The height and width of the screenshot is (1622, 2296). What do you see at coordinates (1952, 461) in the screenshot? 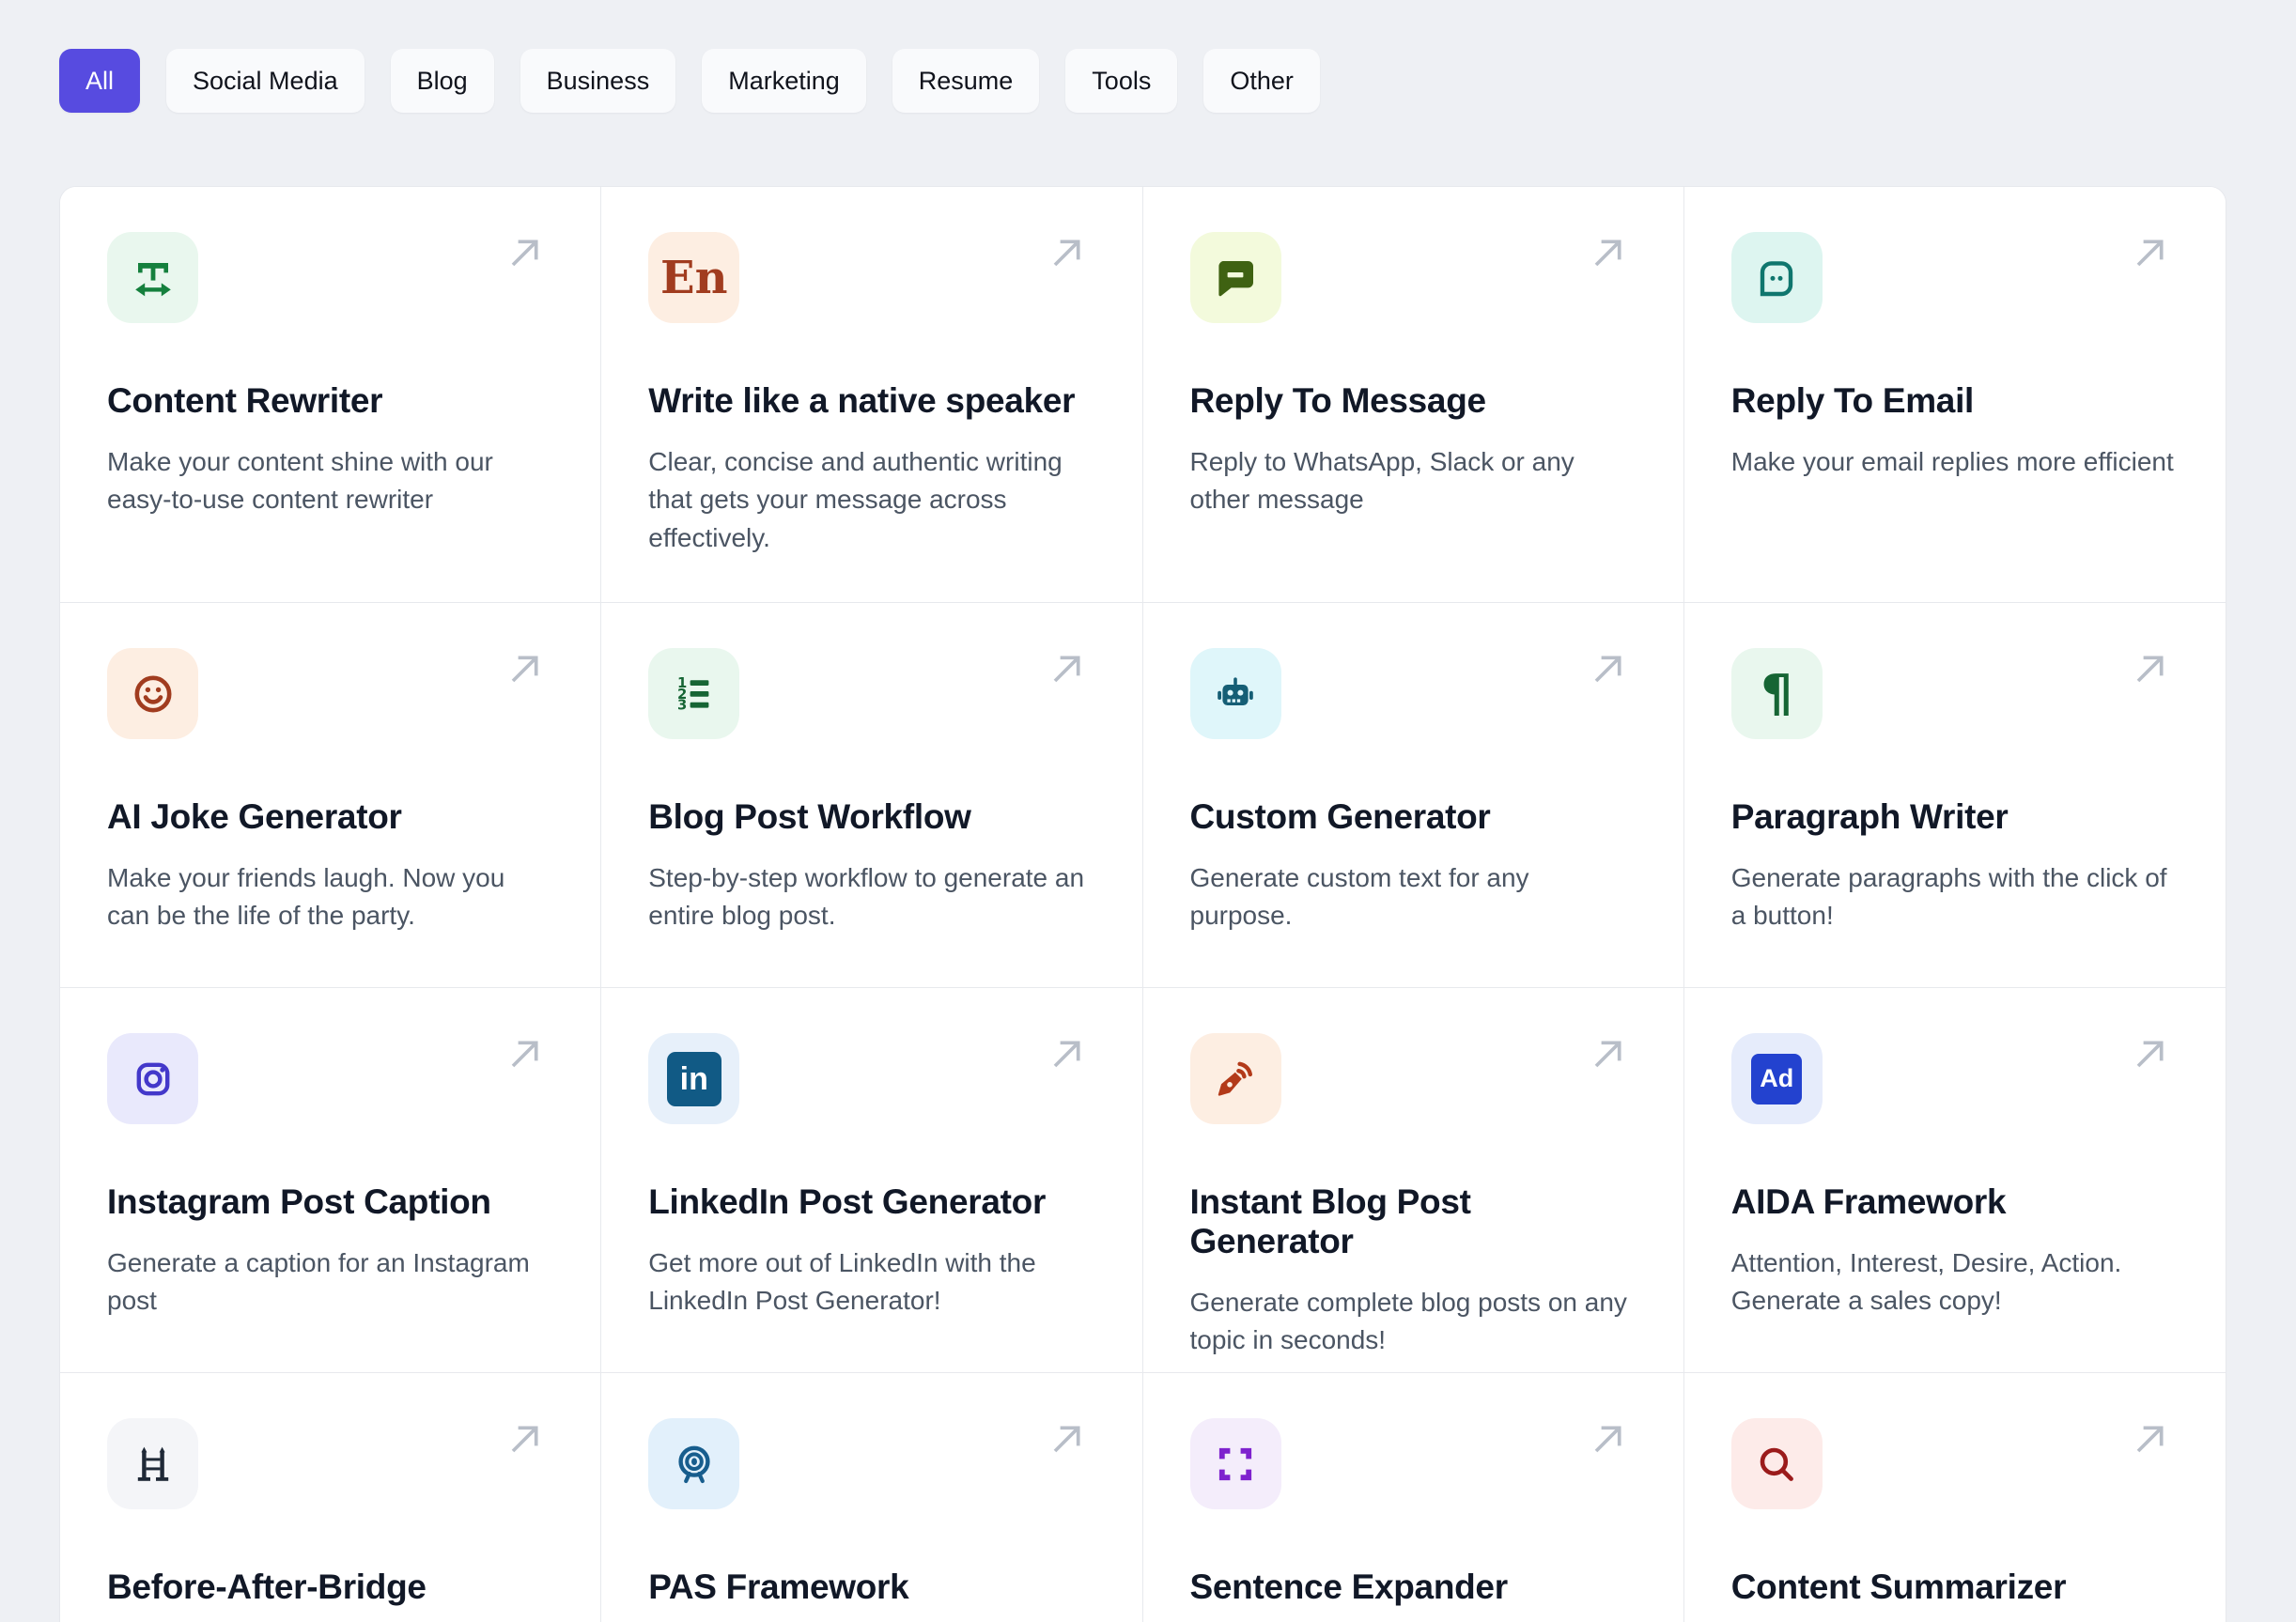
I see `card-description: Make your email replies more efficient` at bounding box center [1952, 461].